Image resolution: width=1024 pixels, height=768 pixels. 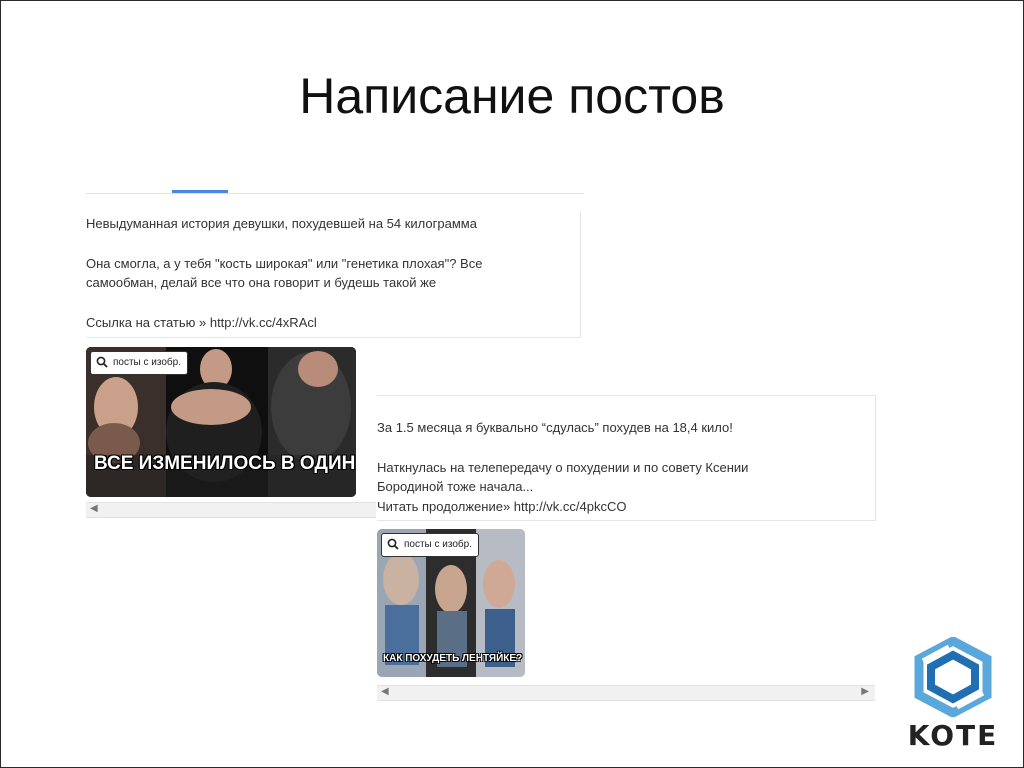 What do you see at coordinates (502, 506) in the screenshot?
I see `post-link: Читать продолжение» http://vk.cc/4pkcCO` at bounding box center [502, 506].